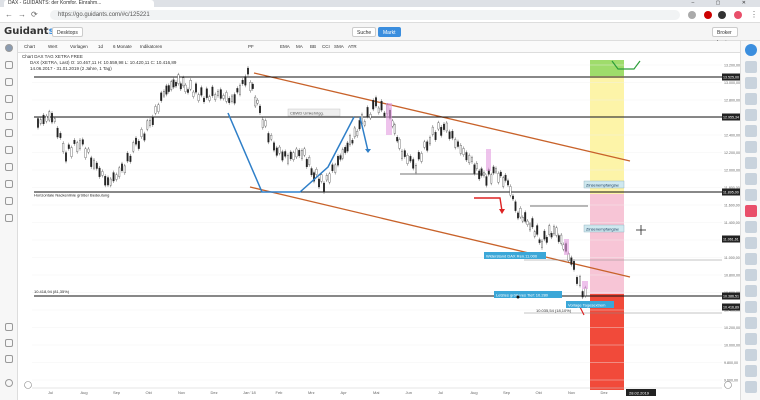  I want to click on power-icon, so click(9, 327).